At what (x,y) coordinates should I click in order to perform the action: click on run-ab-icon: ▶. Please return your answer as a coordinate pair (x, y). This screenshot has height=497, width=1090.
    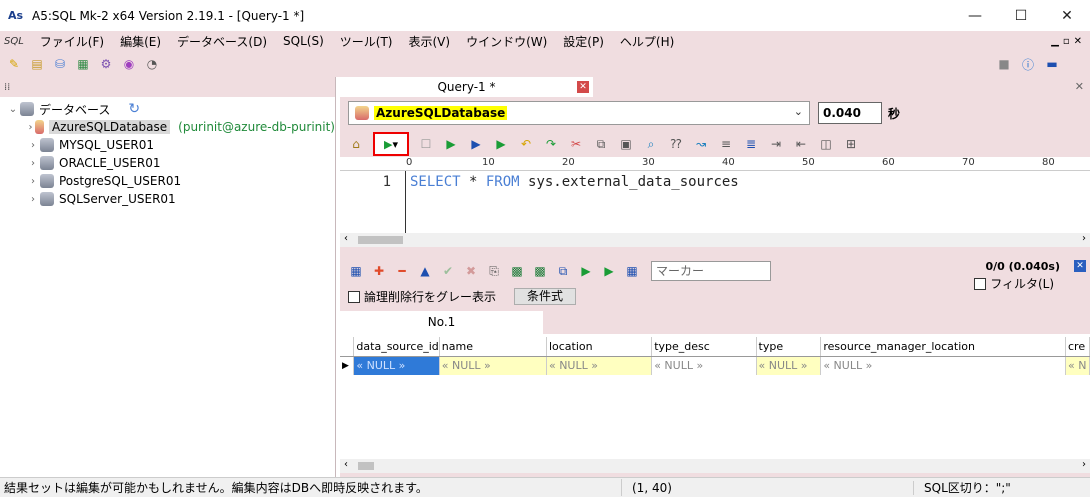
    Looking at the image, I should click on (451, 144).